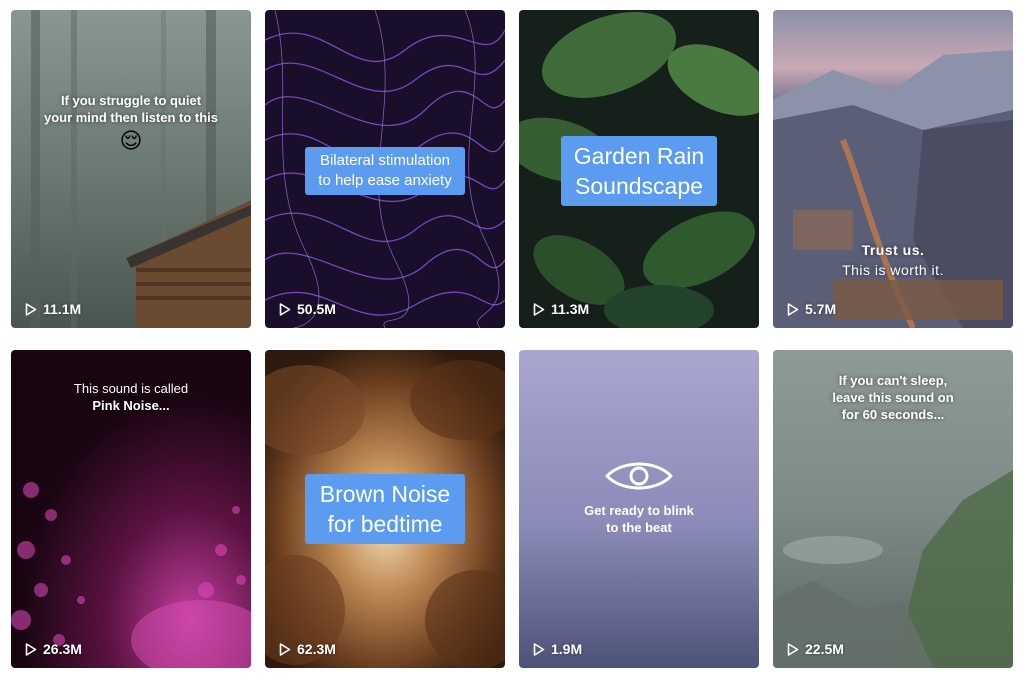 This screenshot has width=1024, height=678. I want to click on view-count: 62.3M, so click(307, 649).